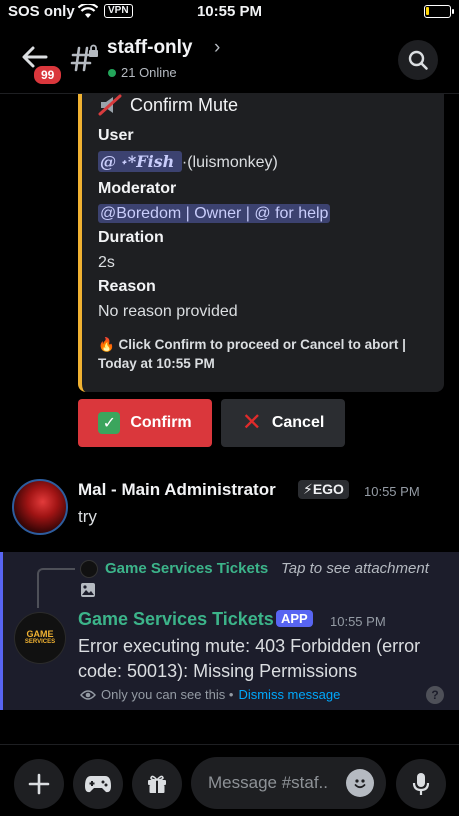  I want to click on moderator-value: @Boredom | Owner | @ for help, so click(214, 213).